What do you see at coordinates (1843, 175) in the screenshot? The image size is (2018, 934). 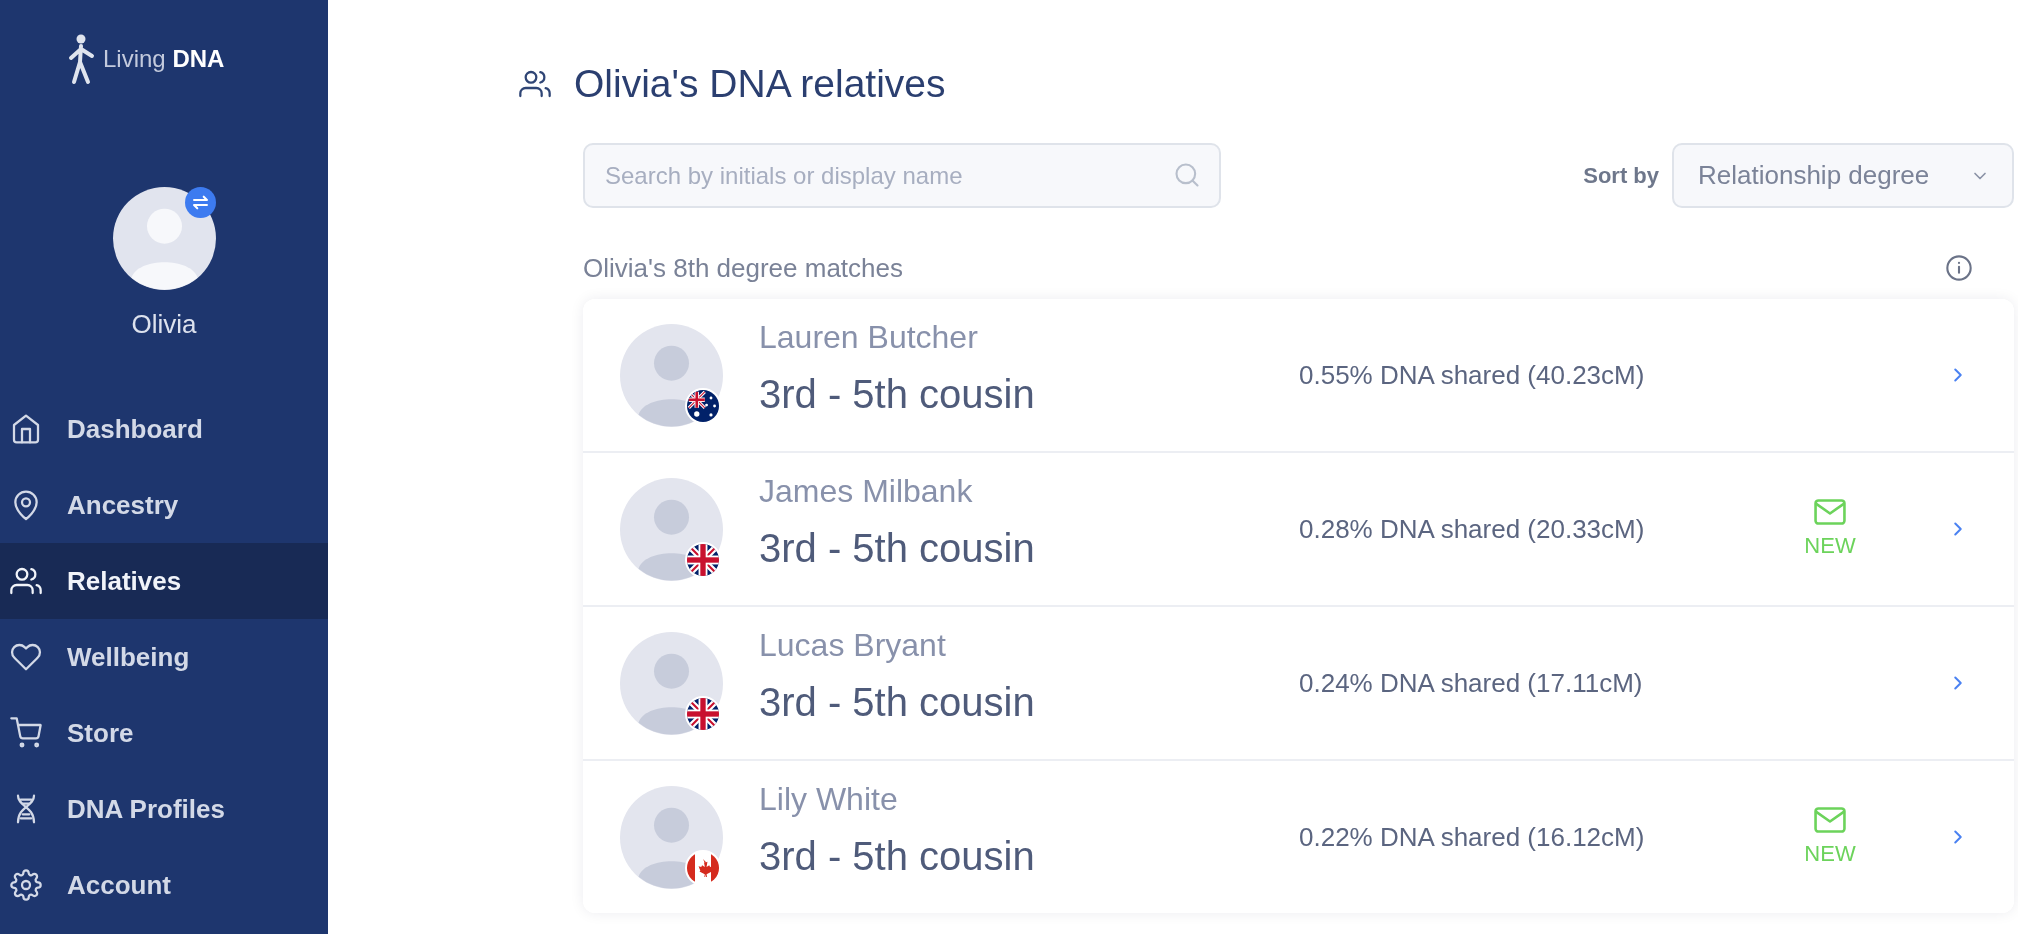 I see `sort-dropdown: Relationship degree` at bounding box center [1843, 175].